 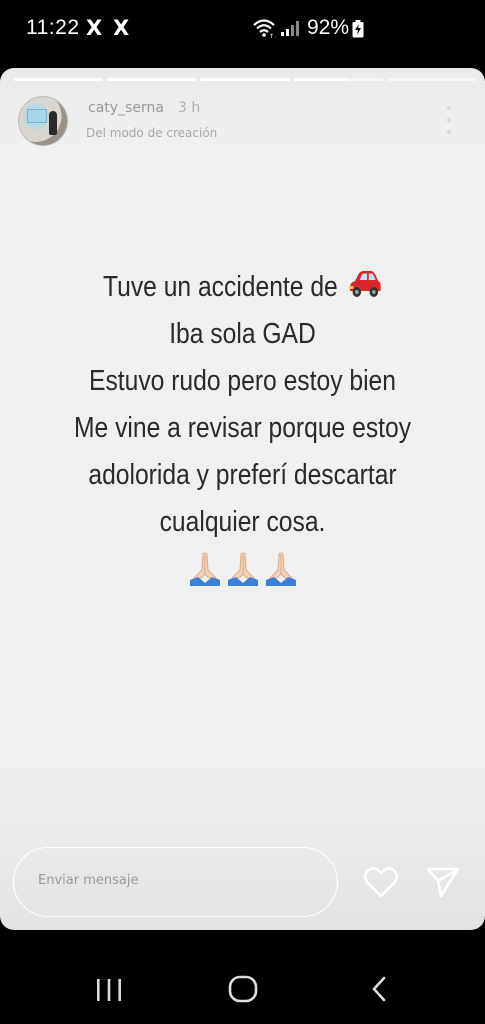 I want to click on story-username: caty_serna, so click(x=126, y=108).